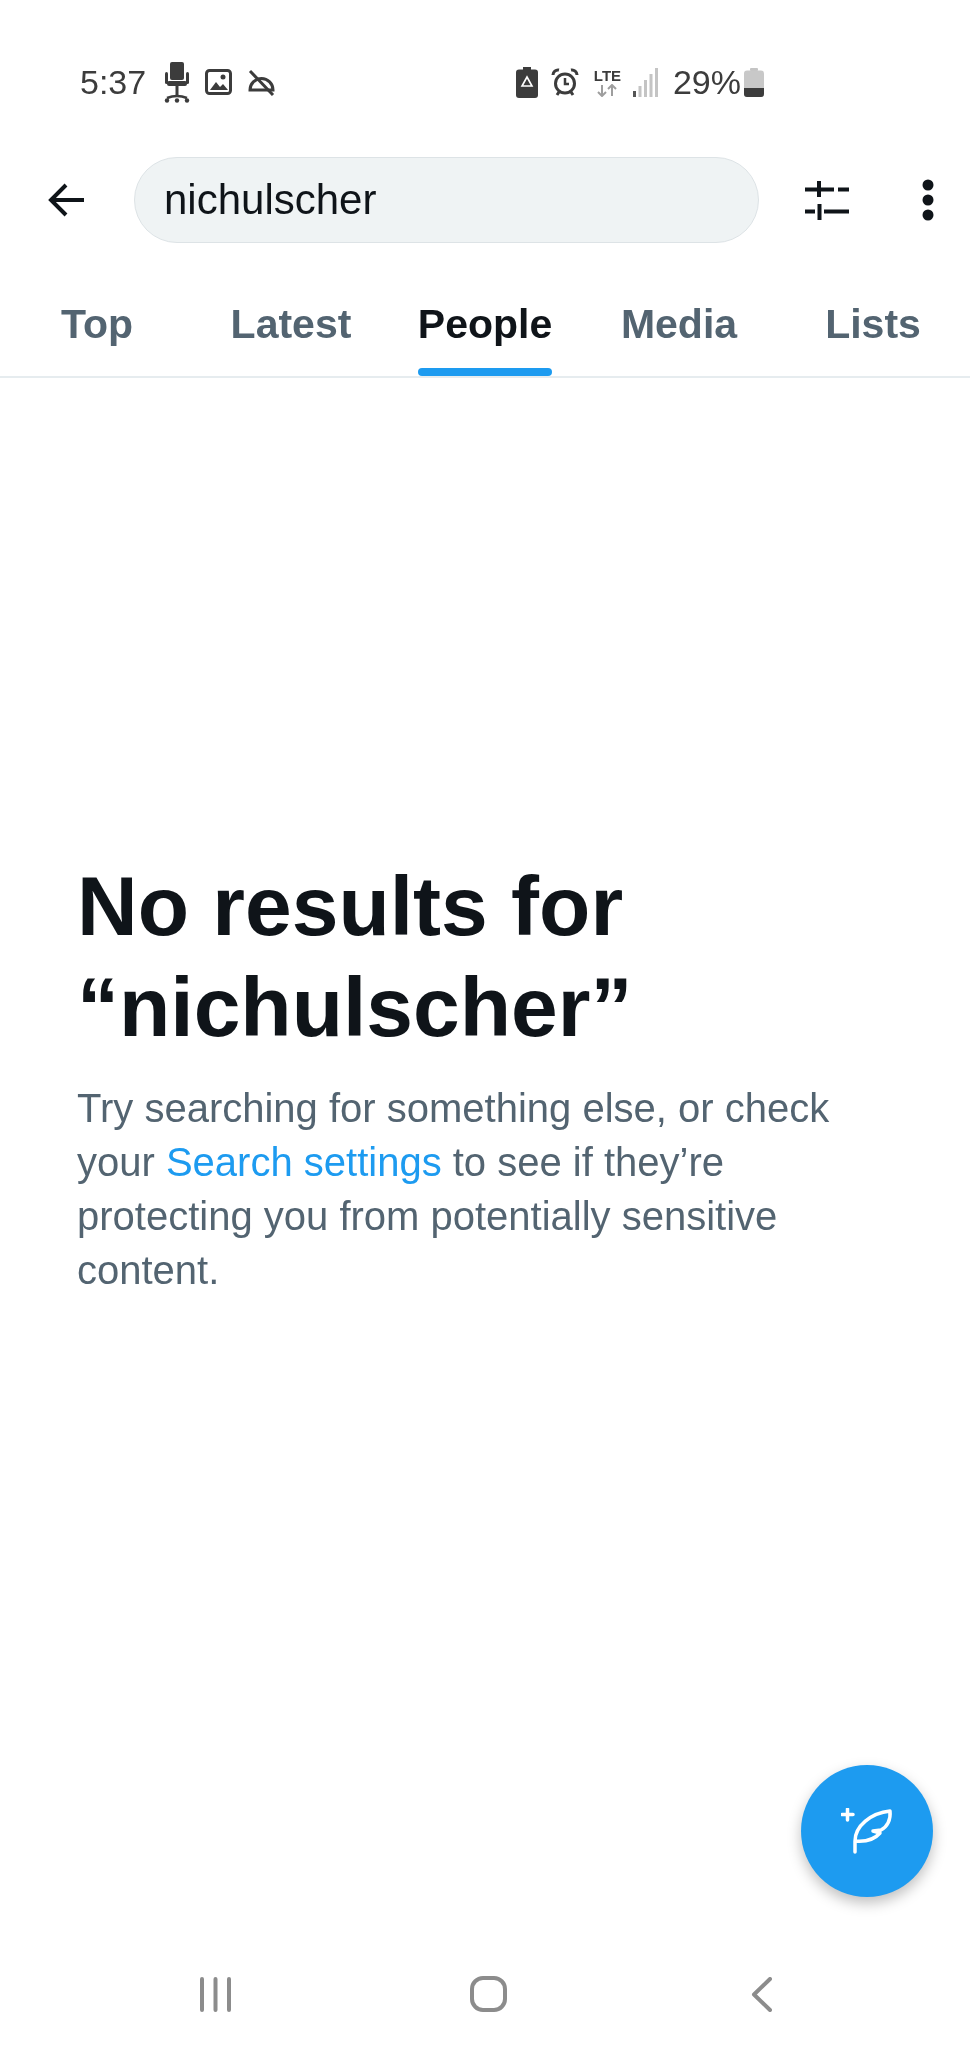 The width and height of the screenshot is (970, 2048). What do you see at coordinates (761, 1994) in the screenshot?
I see `back-chevron-icon` at bounding box center [761, 1994].